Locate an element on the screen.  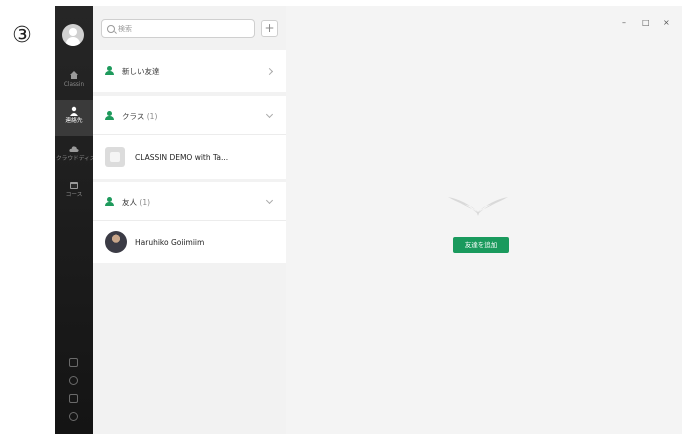
new-friends-row: 新しい友達 is located at coordinates (189, 71).